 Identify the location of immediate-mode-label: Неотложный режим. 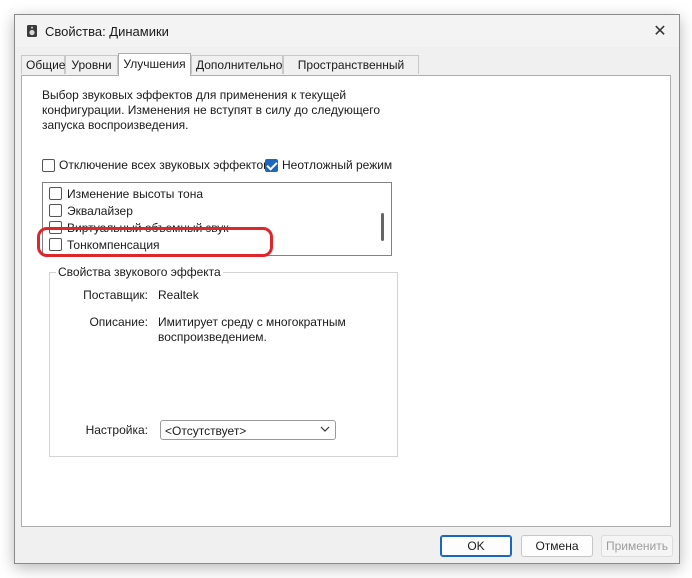
(337, 165).